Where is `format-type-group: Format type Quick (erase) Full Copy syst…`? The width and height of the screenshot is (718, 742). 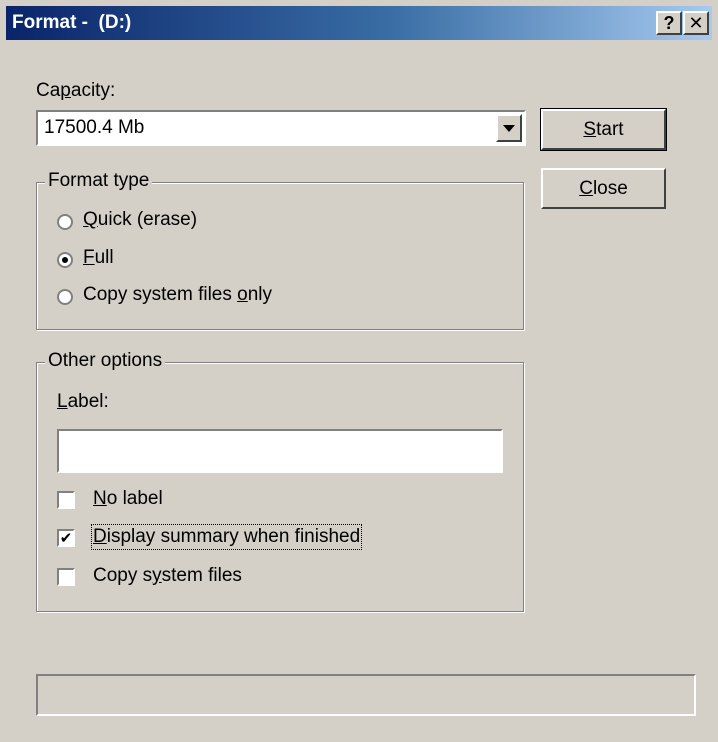
format-type-group: Format type Quick (erase) Full Copy syst… is located at coordinates (280, 250).